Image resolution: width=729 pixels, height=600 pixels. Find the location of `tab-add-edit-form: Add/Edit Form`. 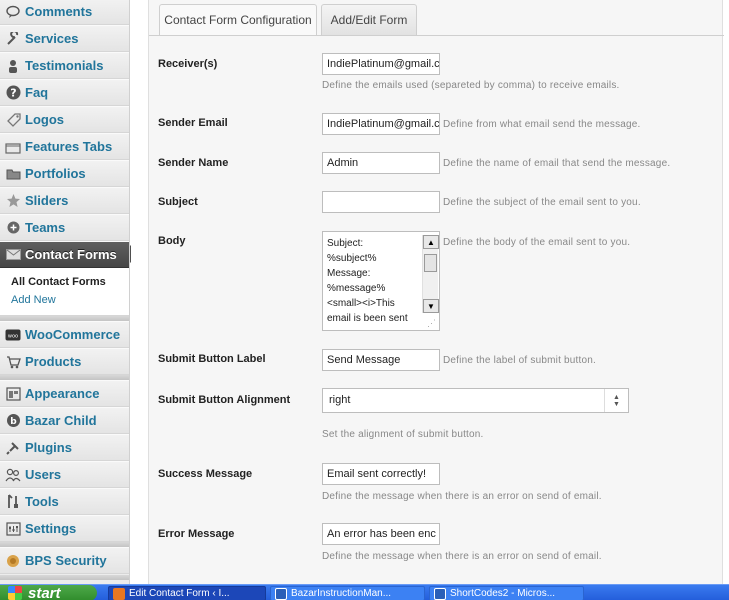

tab-add-edit-form: Add/Edit Form is located at coordinates (369, 19).